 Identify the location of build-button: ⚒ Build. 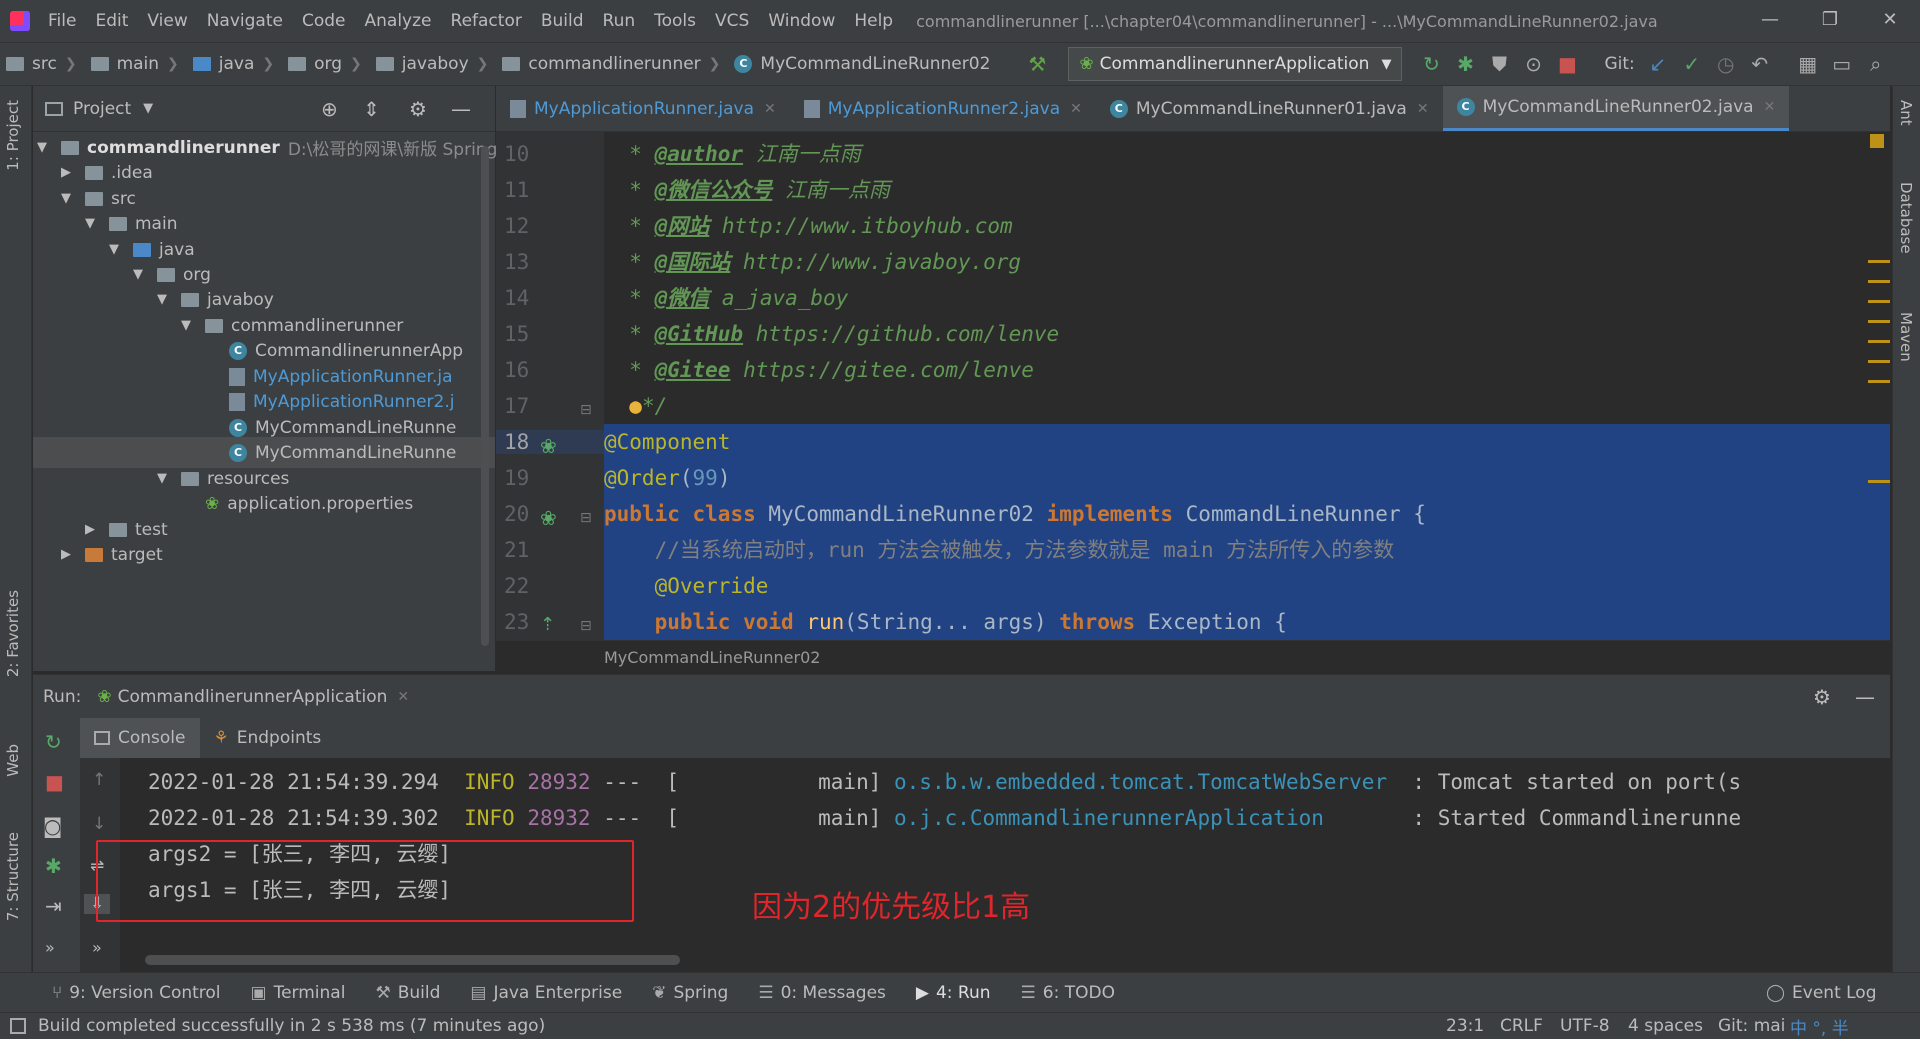
(407, 993).